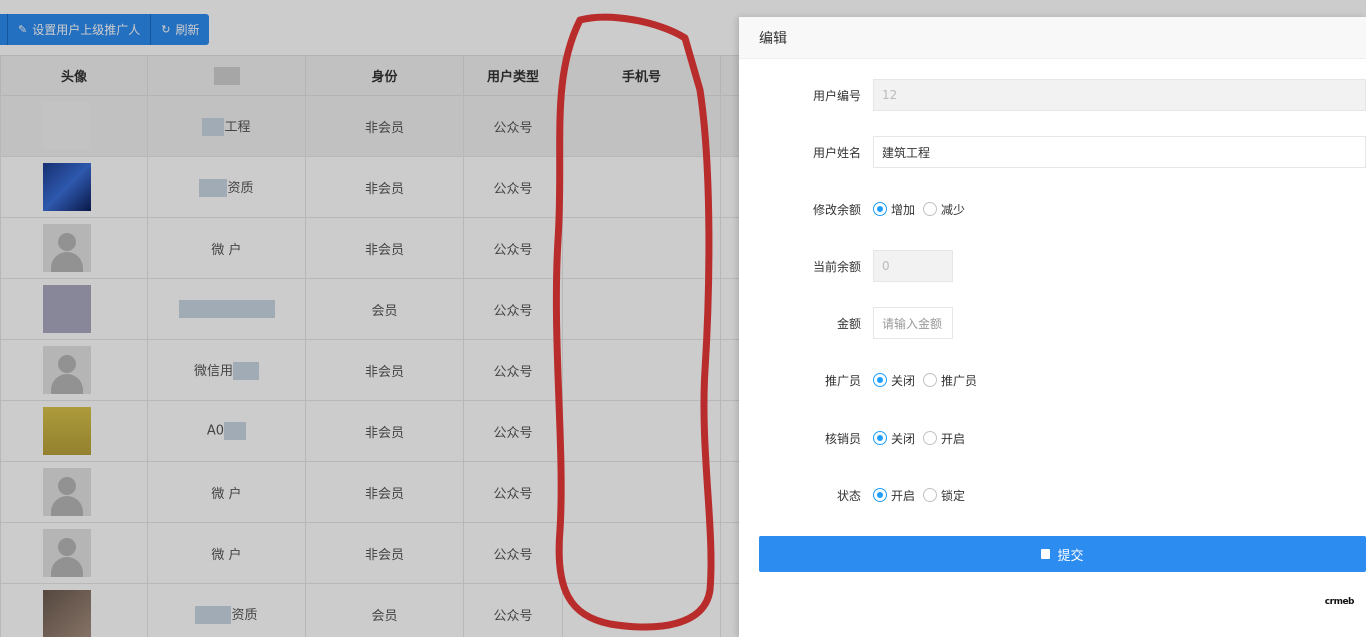 This screenshot has width=1366, height=637. I want to click on crmeb-watermark: crmeb, so click(1339, 602).